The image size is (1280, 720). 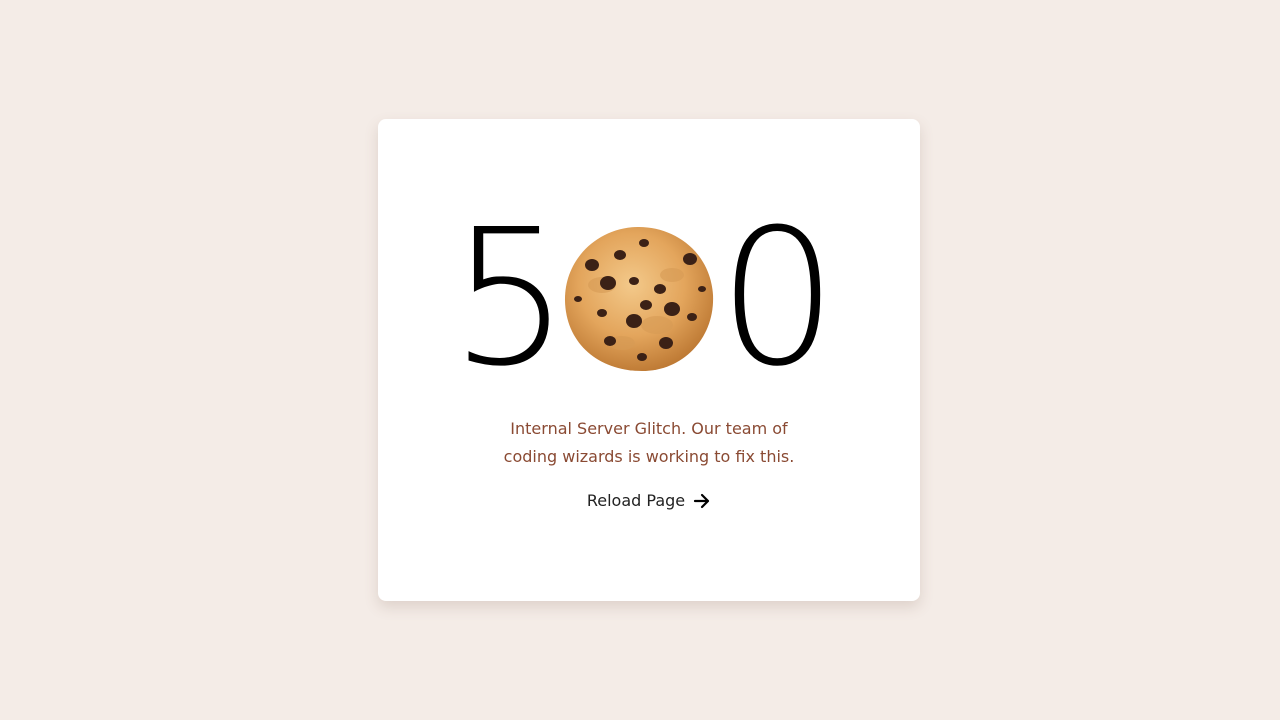 I want to click on reload-page-label: Reload Page, so click(x=636, y=500).